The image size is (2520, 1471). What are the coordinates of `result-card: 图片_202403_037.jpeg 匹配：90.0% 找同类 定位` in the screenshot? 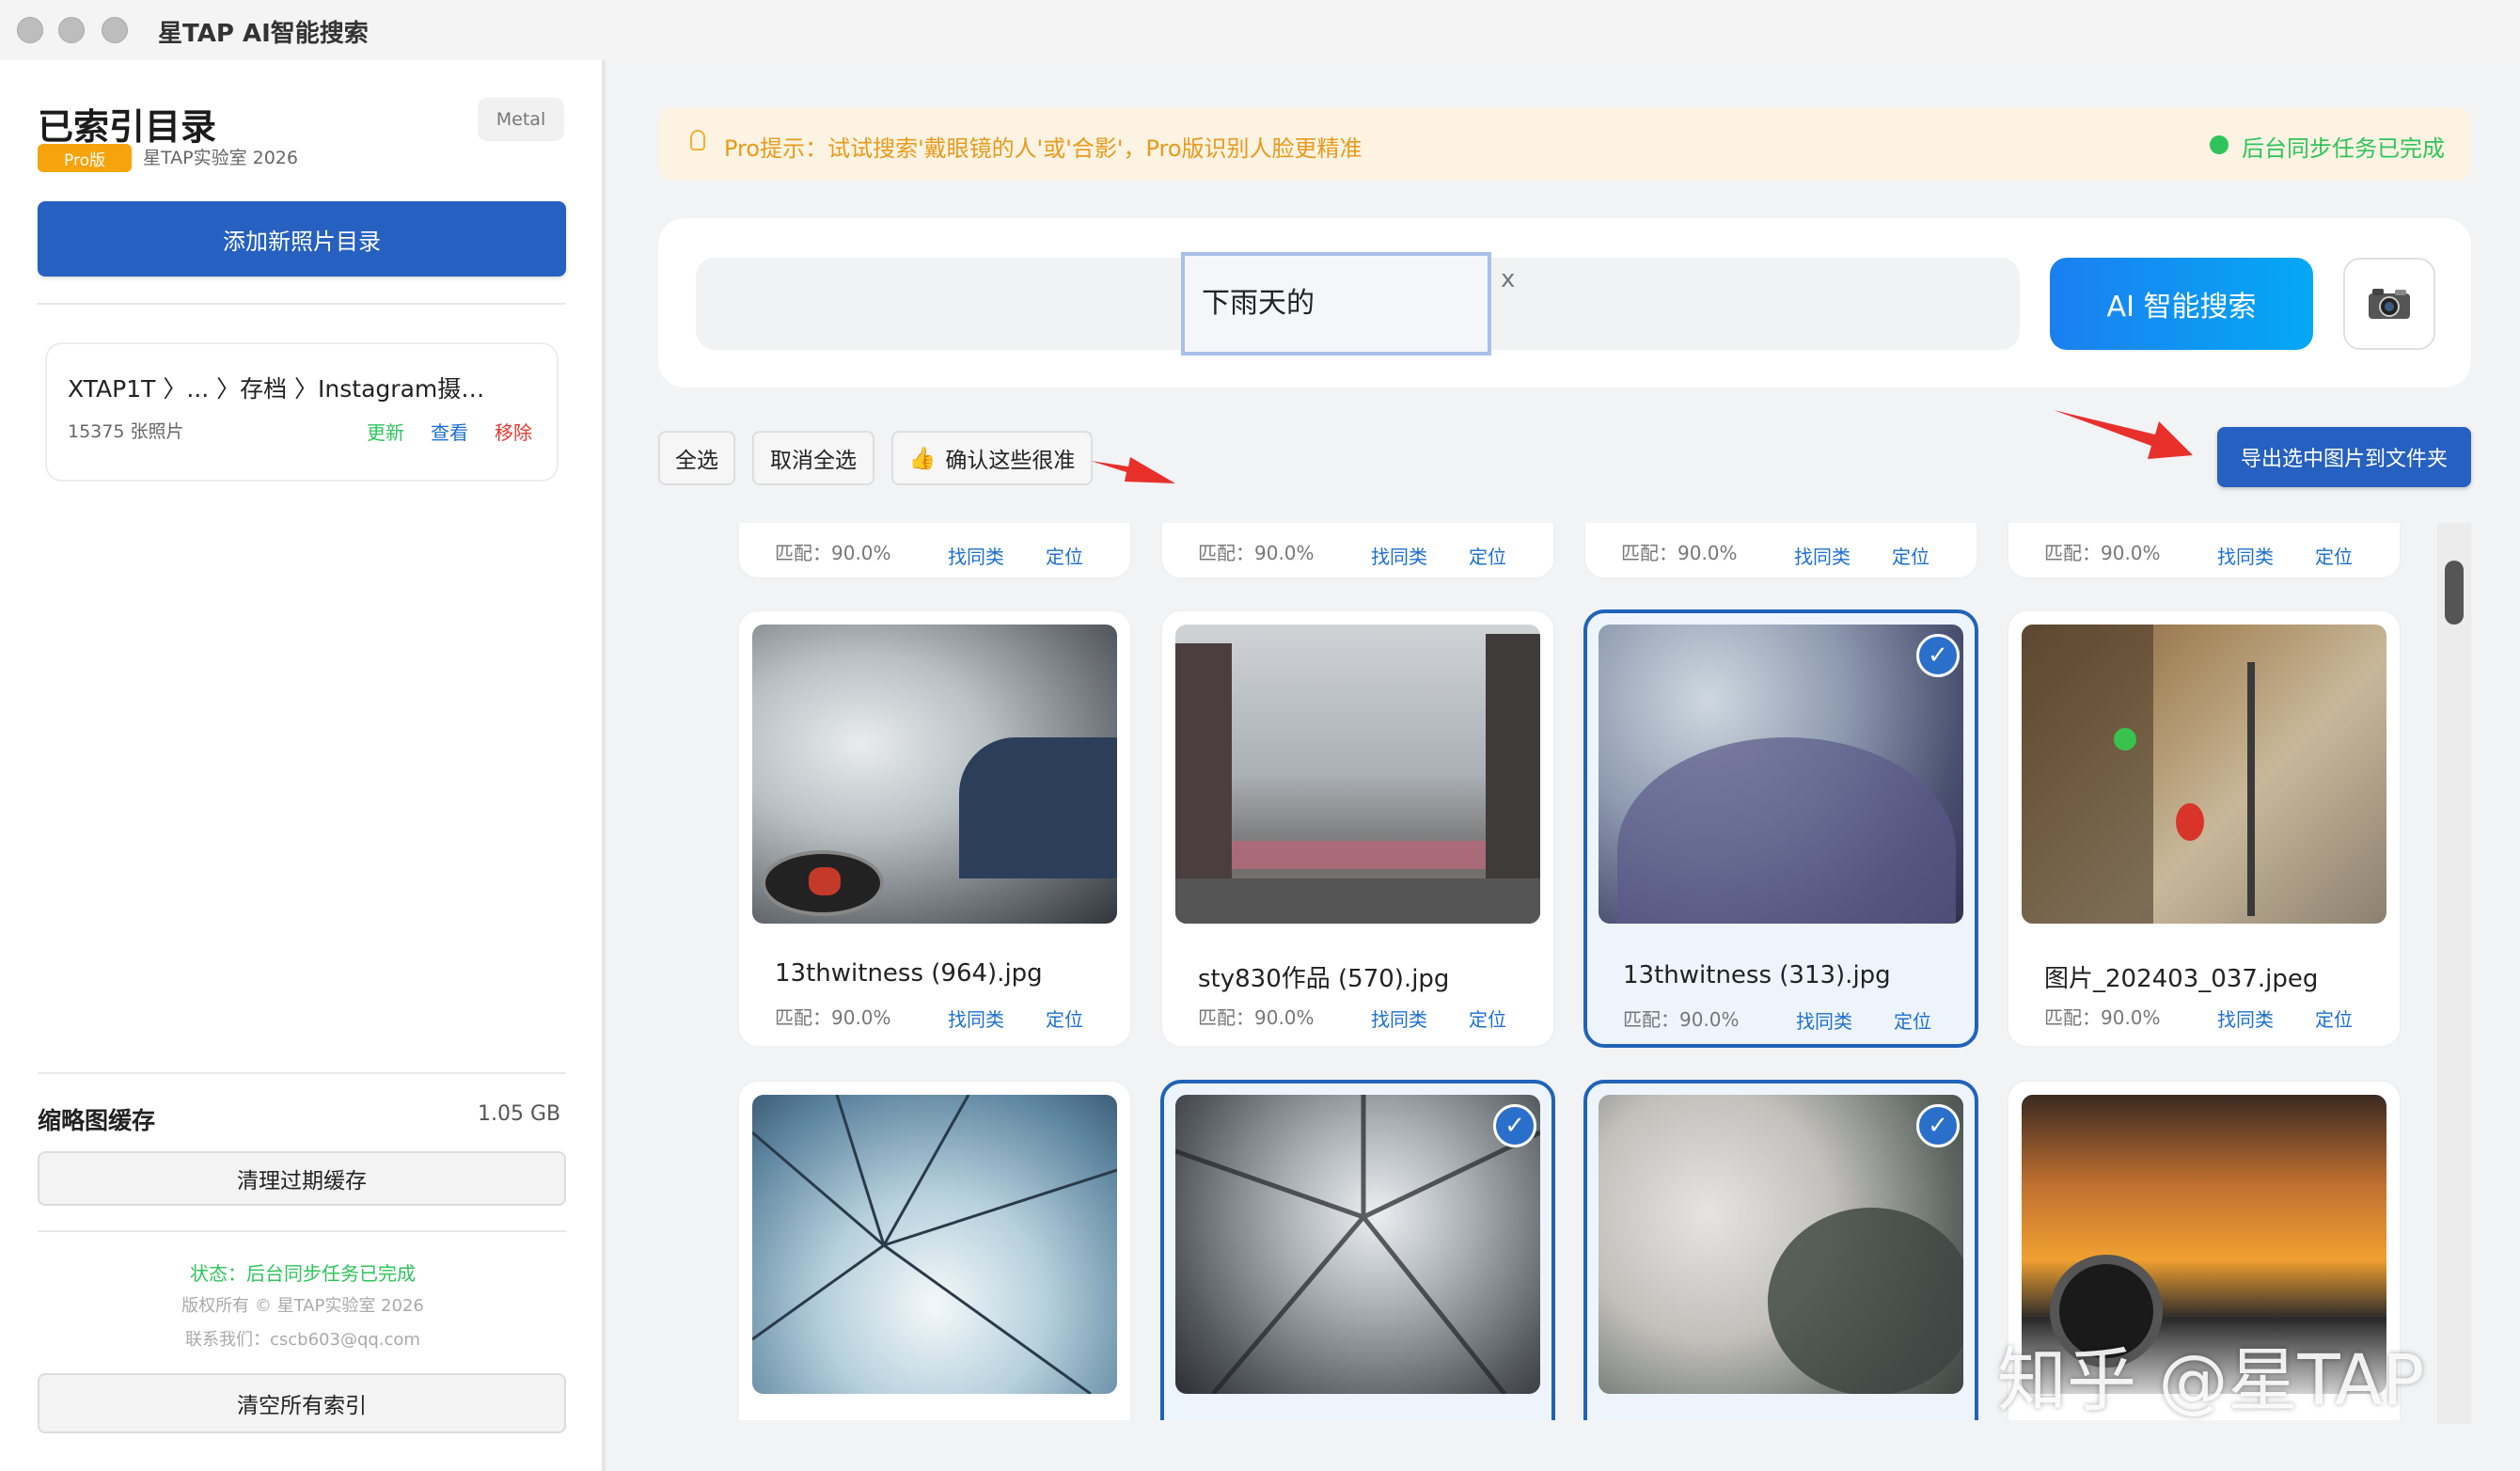 It's located at (2204, 828).